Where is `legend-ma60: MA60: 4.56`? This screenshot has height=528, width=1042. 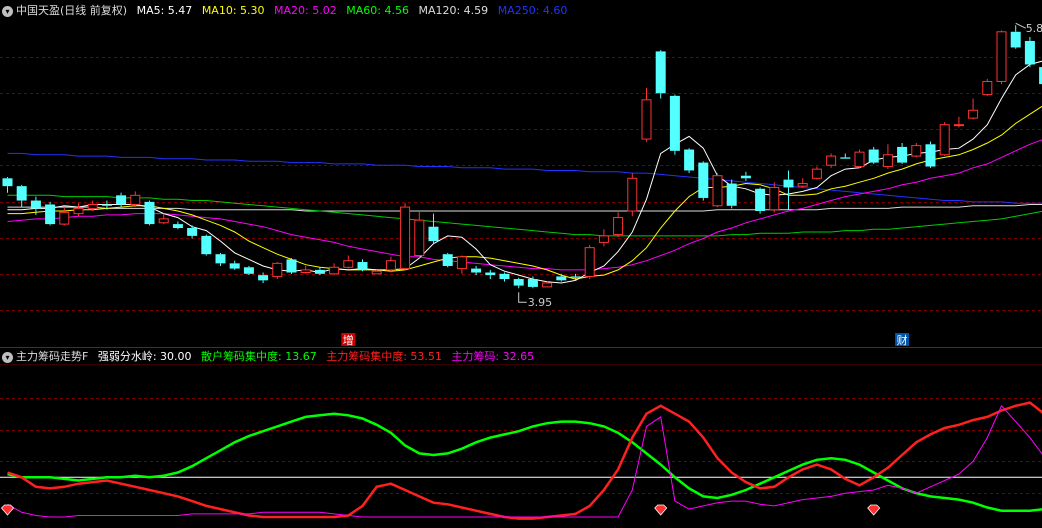 legend-ma60: MA60: 4.56 is located at coordinates (377, 10).